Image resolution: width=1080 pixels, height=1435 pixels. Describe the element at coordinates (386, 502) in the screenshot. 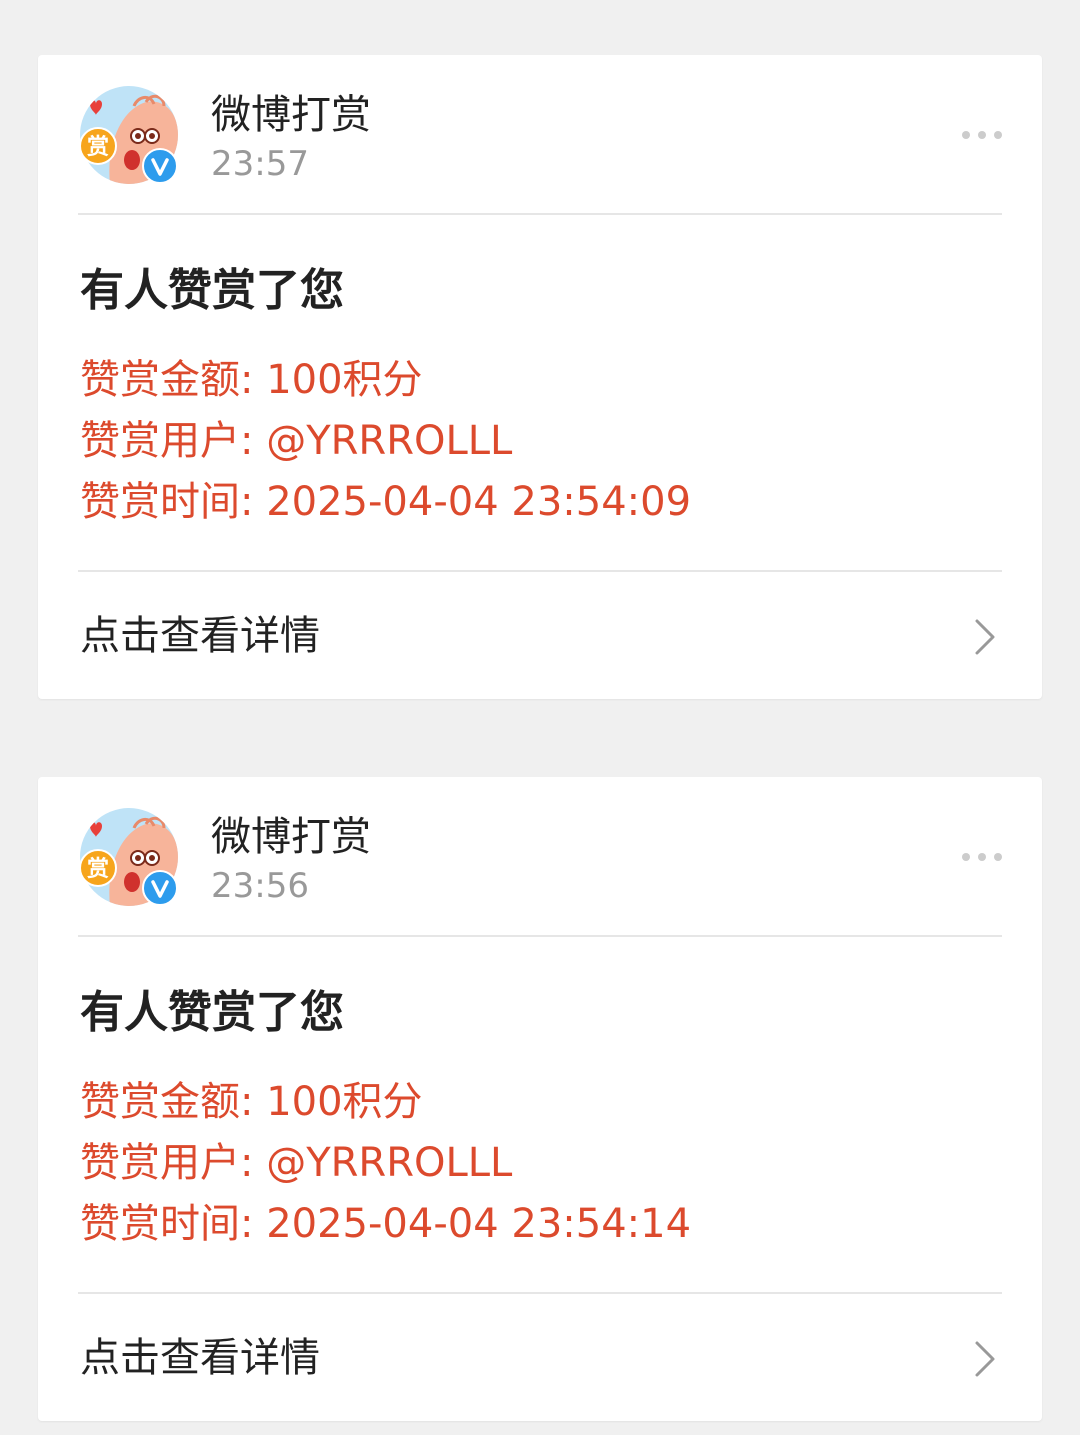

I see `reward-time: 赞赏时间: 2025-04-04 23:54:09` at that location.